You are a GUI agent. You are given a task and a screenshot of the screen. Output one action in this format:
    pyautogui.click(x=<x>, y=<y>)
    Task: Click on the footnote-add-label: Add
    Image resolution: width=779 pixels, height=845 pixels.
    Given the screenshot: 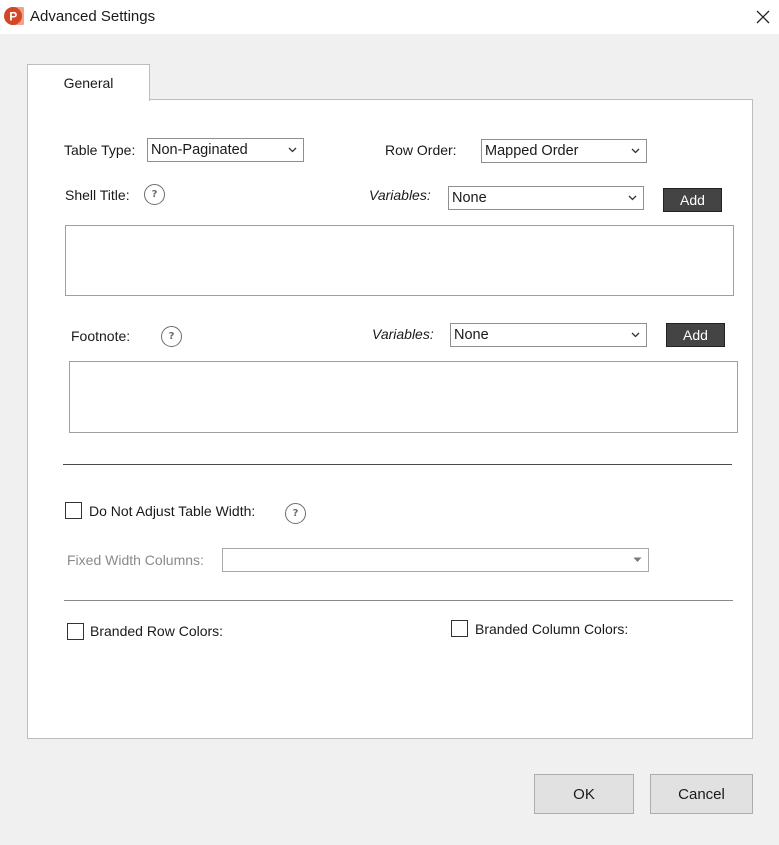 What is the action you would take?
    pyautogui.click(x=695, y=335)
    